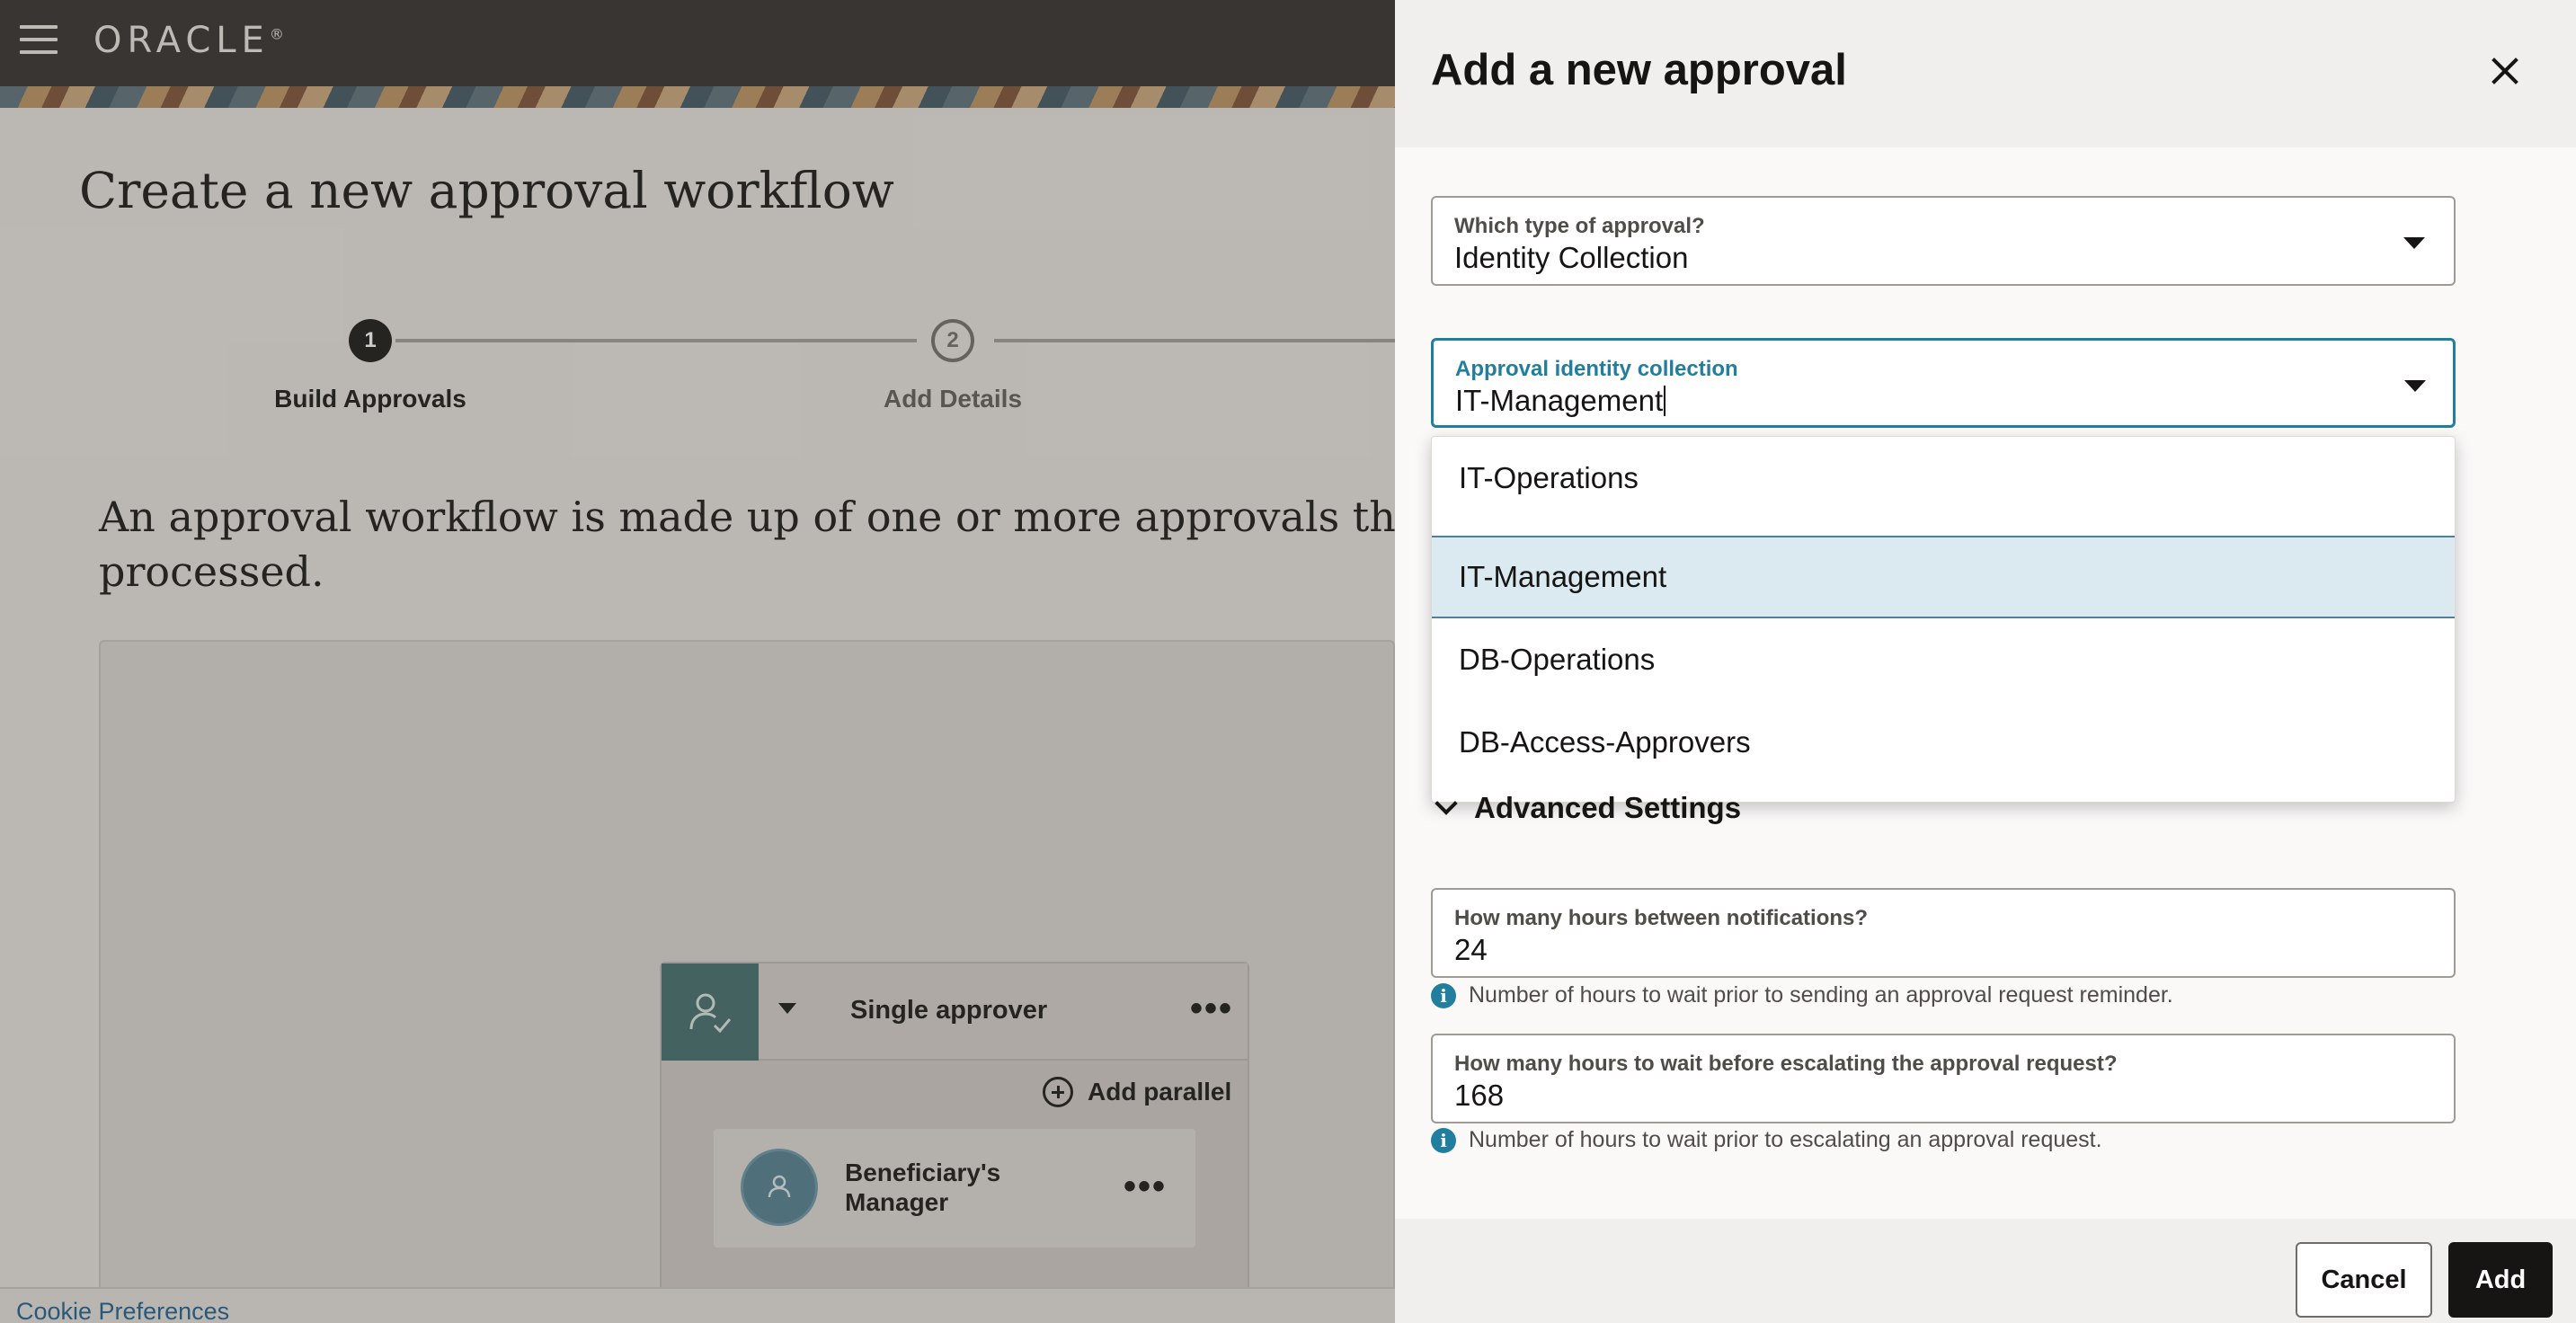  Describe the element at coordinates (1943, 742) in the screenshot. I see `option-db-access-approvers: DB-Access-Approvers` at that location.